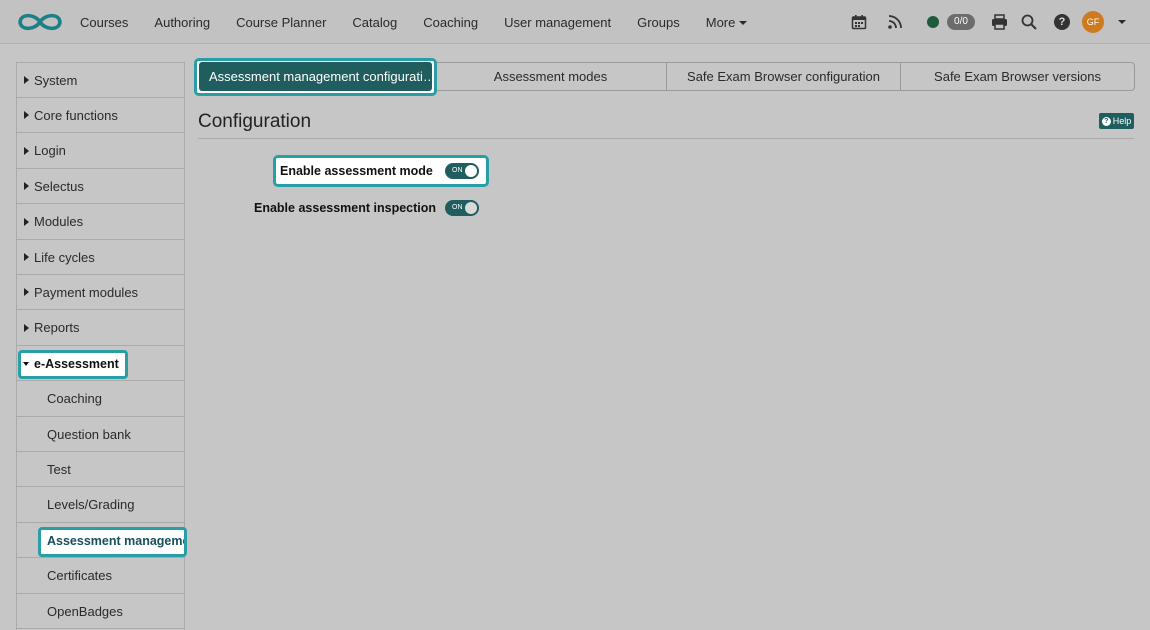  I want to click on sidebar-item-e-assessment: e-Assessment, so click(76, 364).